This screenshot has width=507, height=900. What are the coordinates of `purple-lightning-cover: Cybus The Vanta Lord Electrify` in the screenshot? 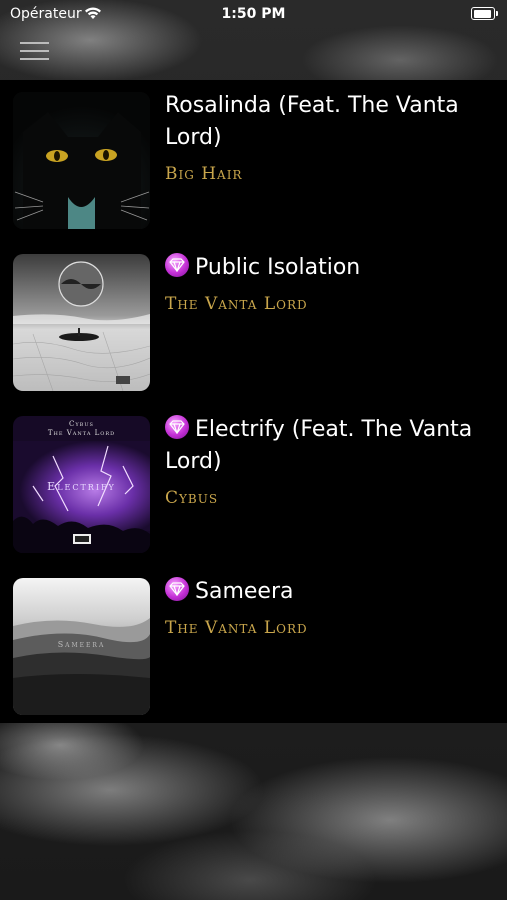 It's located at (81, 484).